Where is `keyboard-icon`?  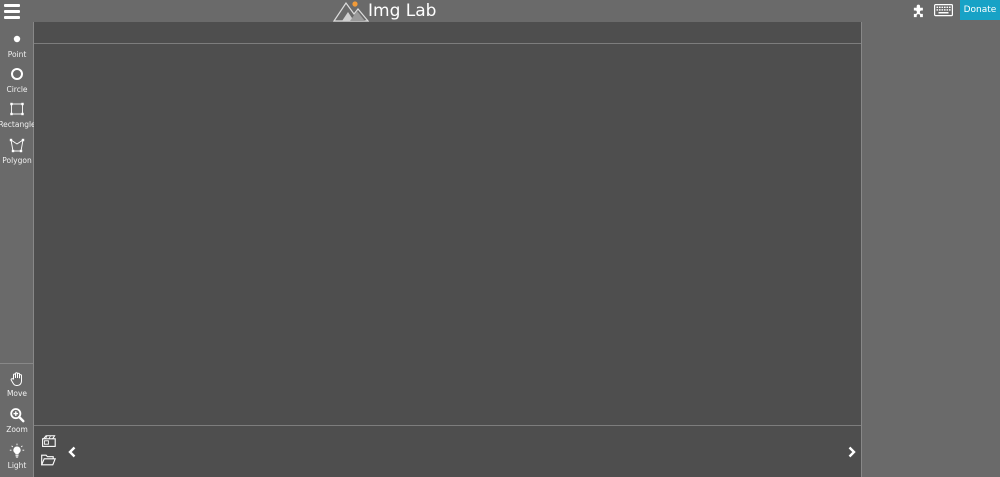 keyboard-icon is located at coordinates (943, 10).